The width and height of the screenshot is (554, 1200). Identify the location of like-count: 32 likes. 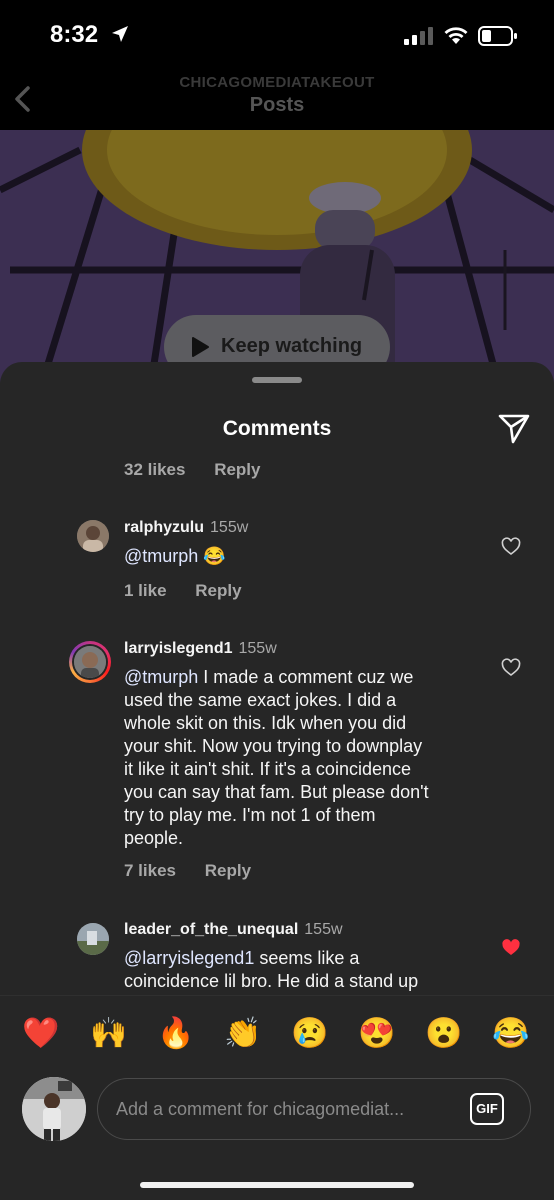
(155, 469).